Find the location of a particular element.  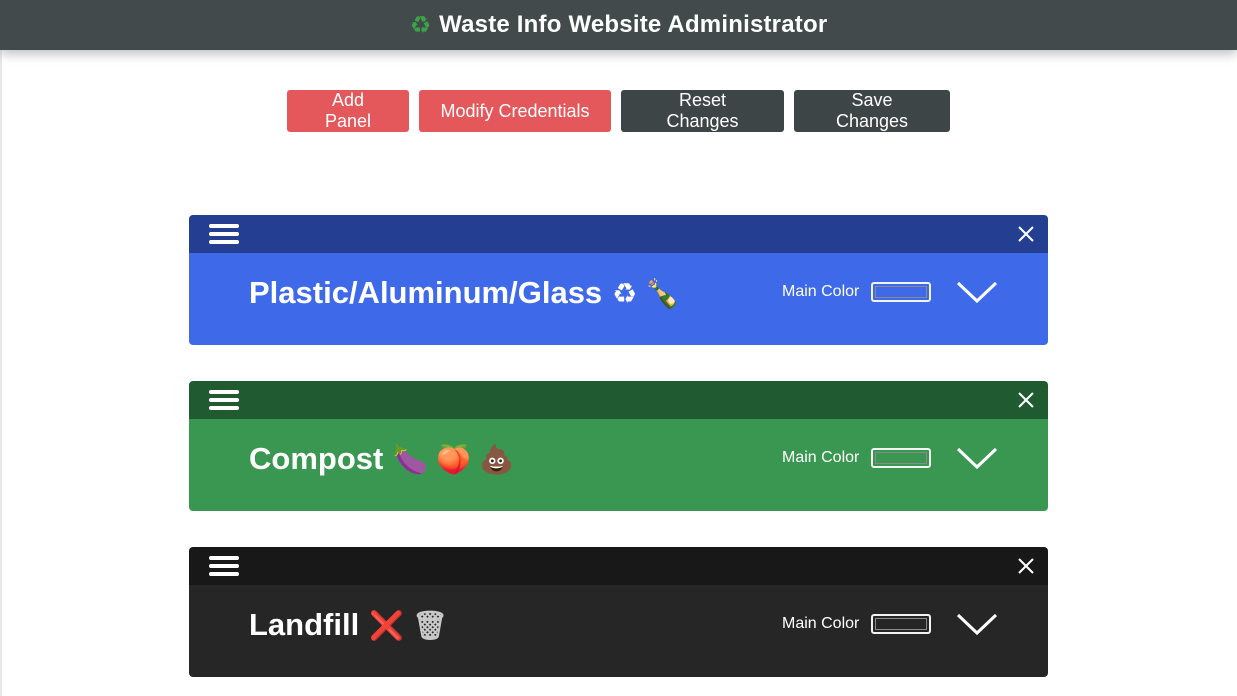

cross-mark-icon: ❌ is located at coordinates (387, 625).